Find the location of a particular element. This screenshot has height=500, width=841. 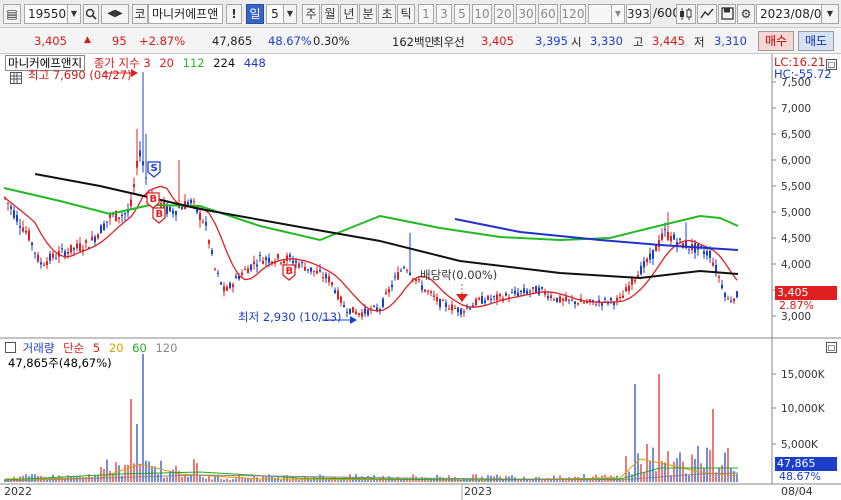

alert-button: ! is located at coordinates (234, 14).